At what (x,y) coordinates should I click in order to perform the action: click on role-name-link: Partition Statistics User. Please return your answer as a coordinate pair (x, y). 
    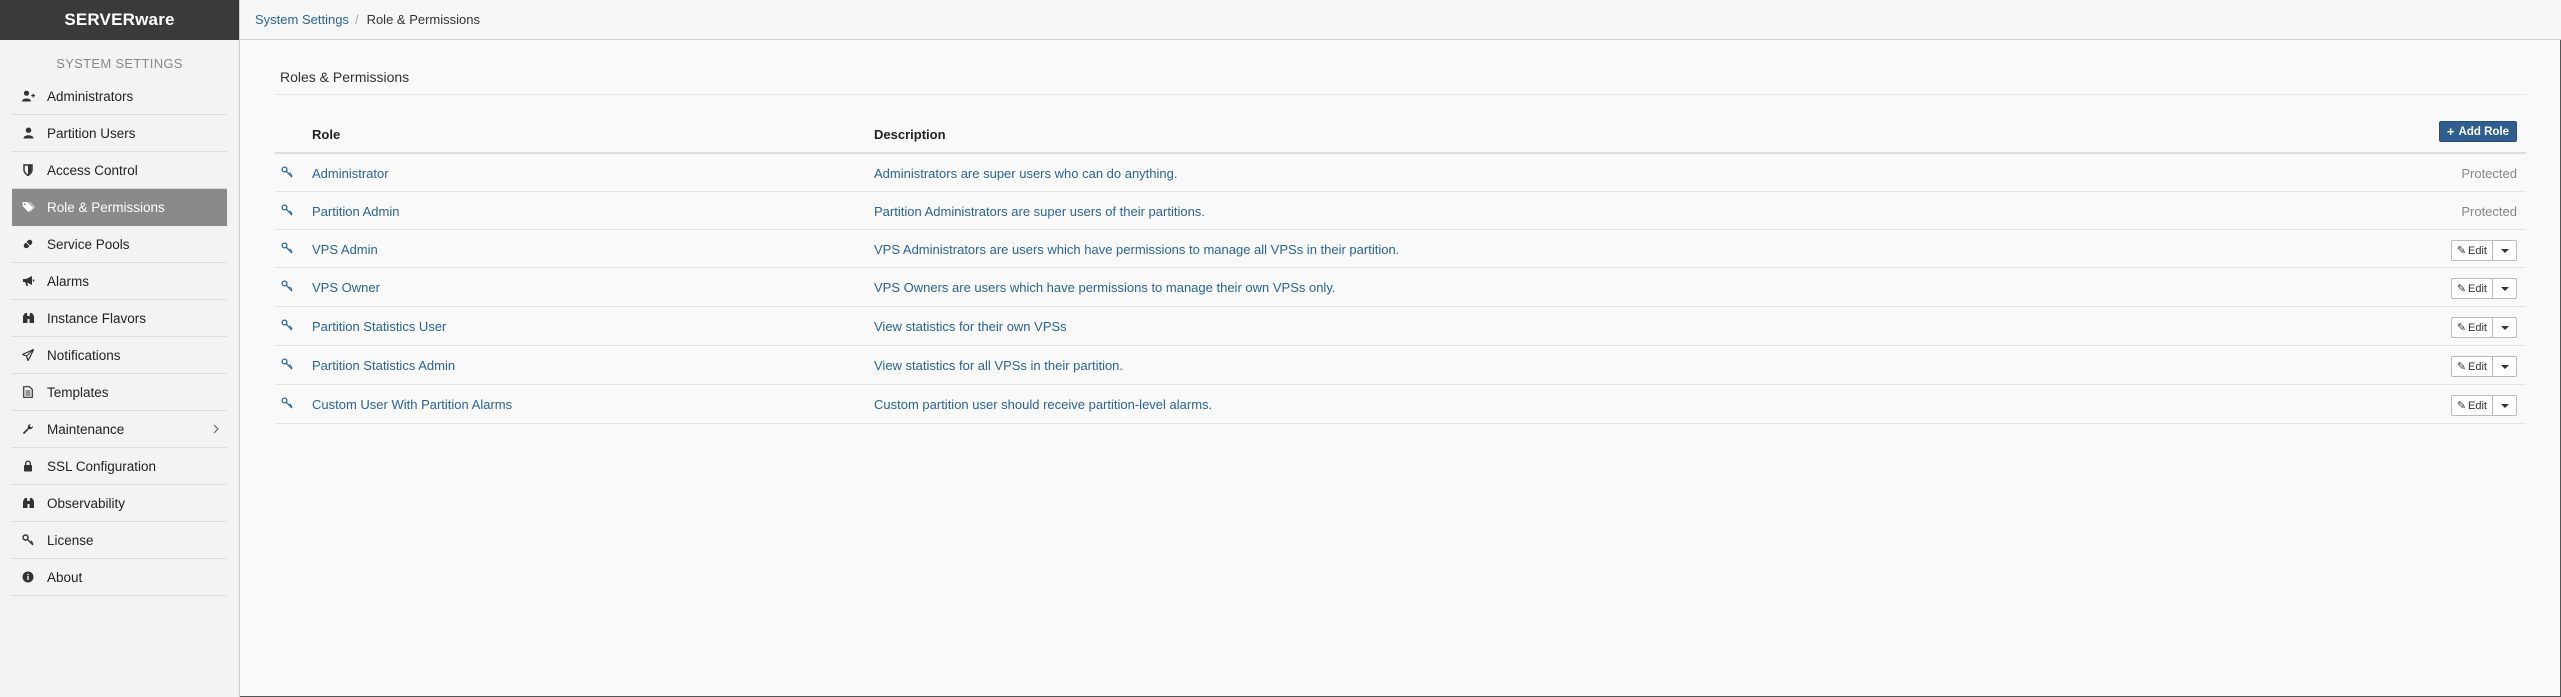
    Looking at the image, I should click on (379, 326).